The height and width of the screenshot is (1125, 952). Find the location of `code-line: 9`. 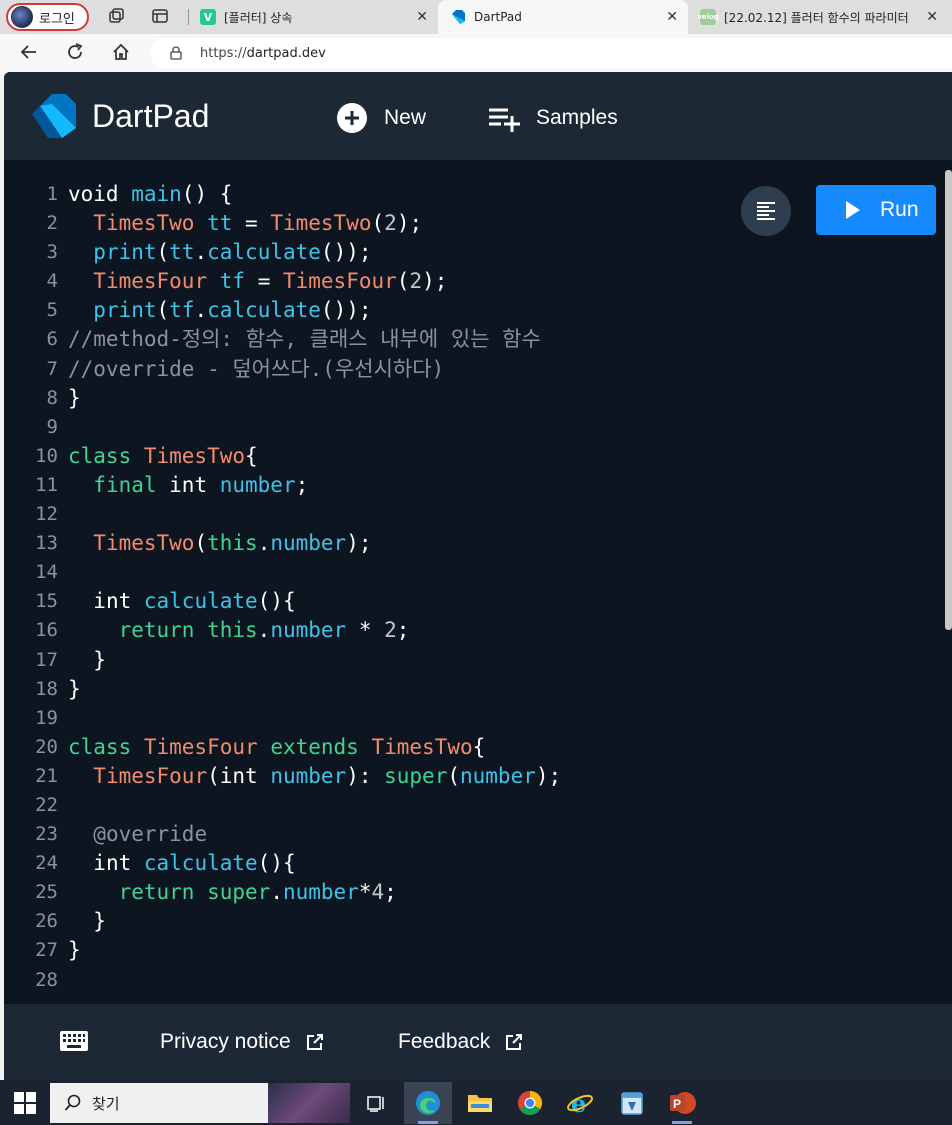

code-line: 9 is located at coordinates (478, 427).